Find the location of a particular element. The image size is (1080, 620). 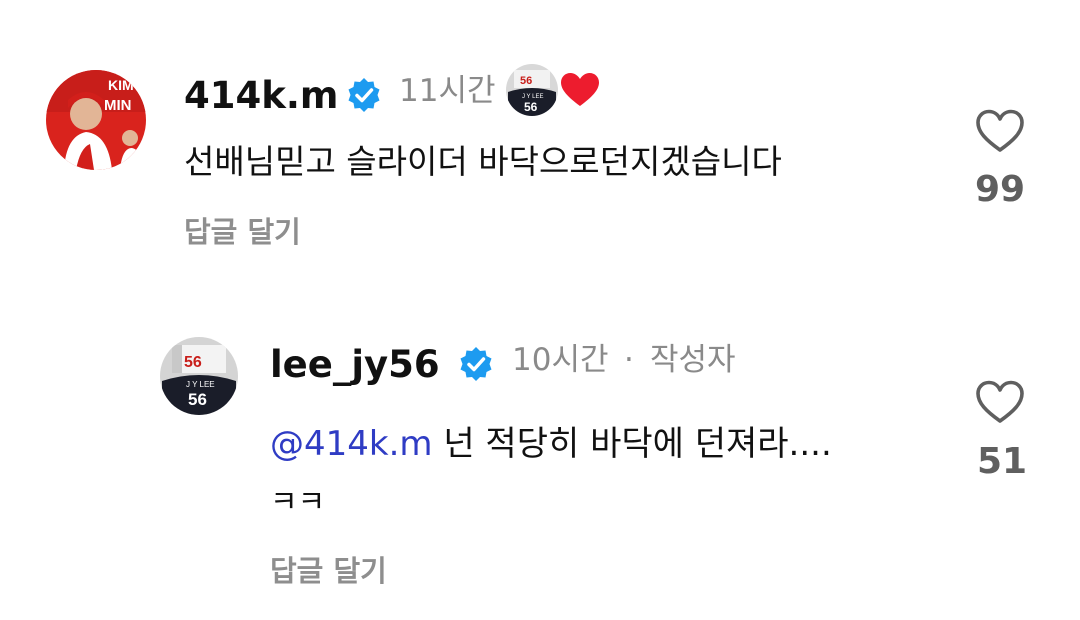

avatar-image: 56 J Y LEE 56 is located at coordinates (199, 376).